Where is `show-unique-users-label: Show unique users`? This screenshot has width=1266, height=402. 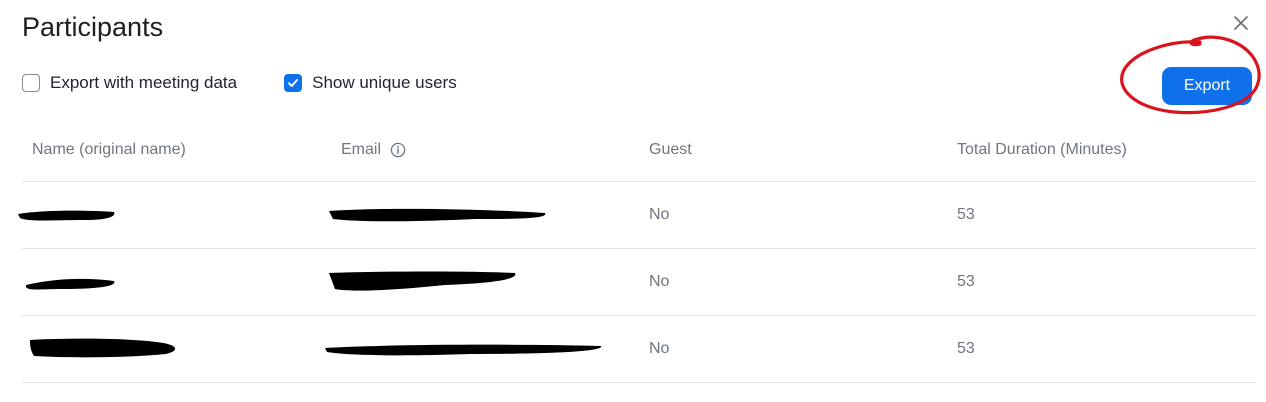 show-unique-users-label: Show unique users is located at coordinates (384, 82).